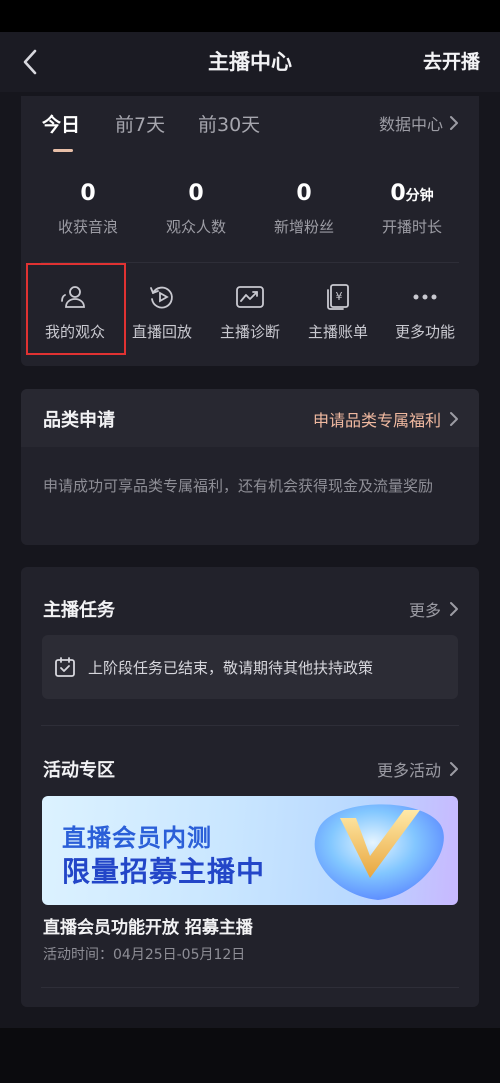  What do you see at coordinates (425, 312) in the screenshot?
I see `feature-more: 更多功能` at bounding box center [425, 312].